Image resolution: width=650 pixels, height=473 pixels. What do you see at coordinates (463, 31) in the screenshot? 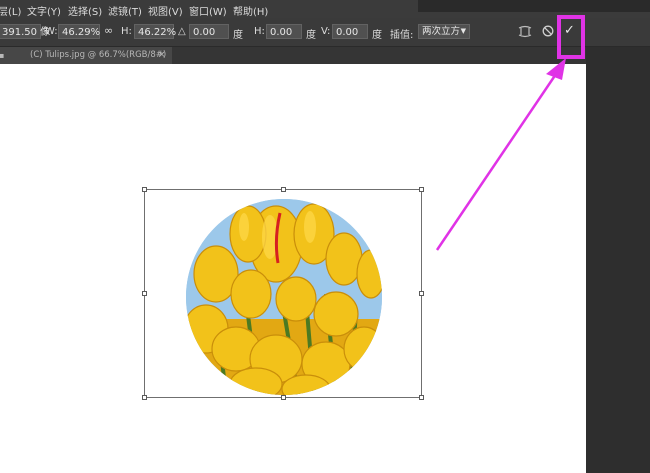
I see `chevron-down-icon: ▼` at bounding box center [463, 31].